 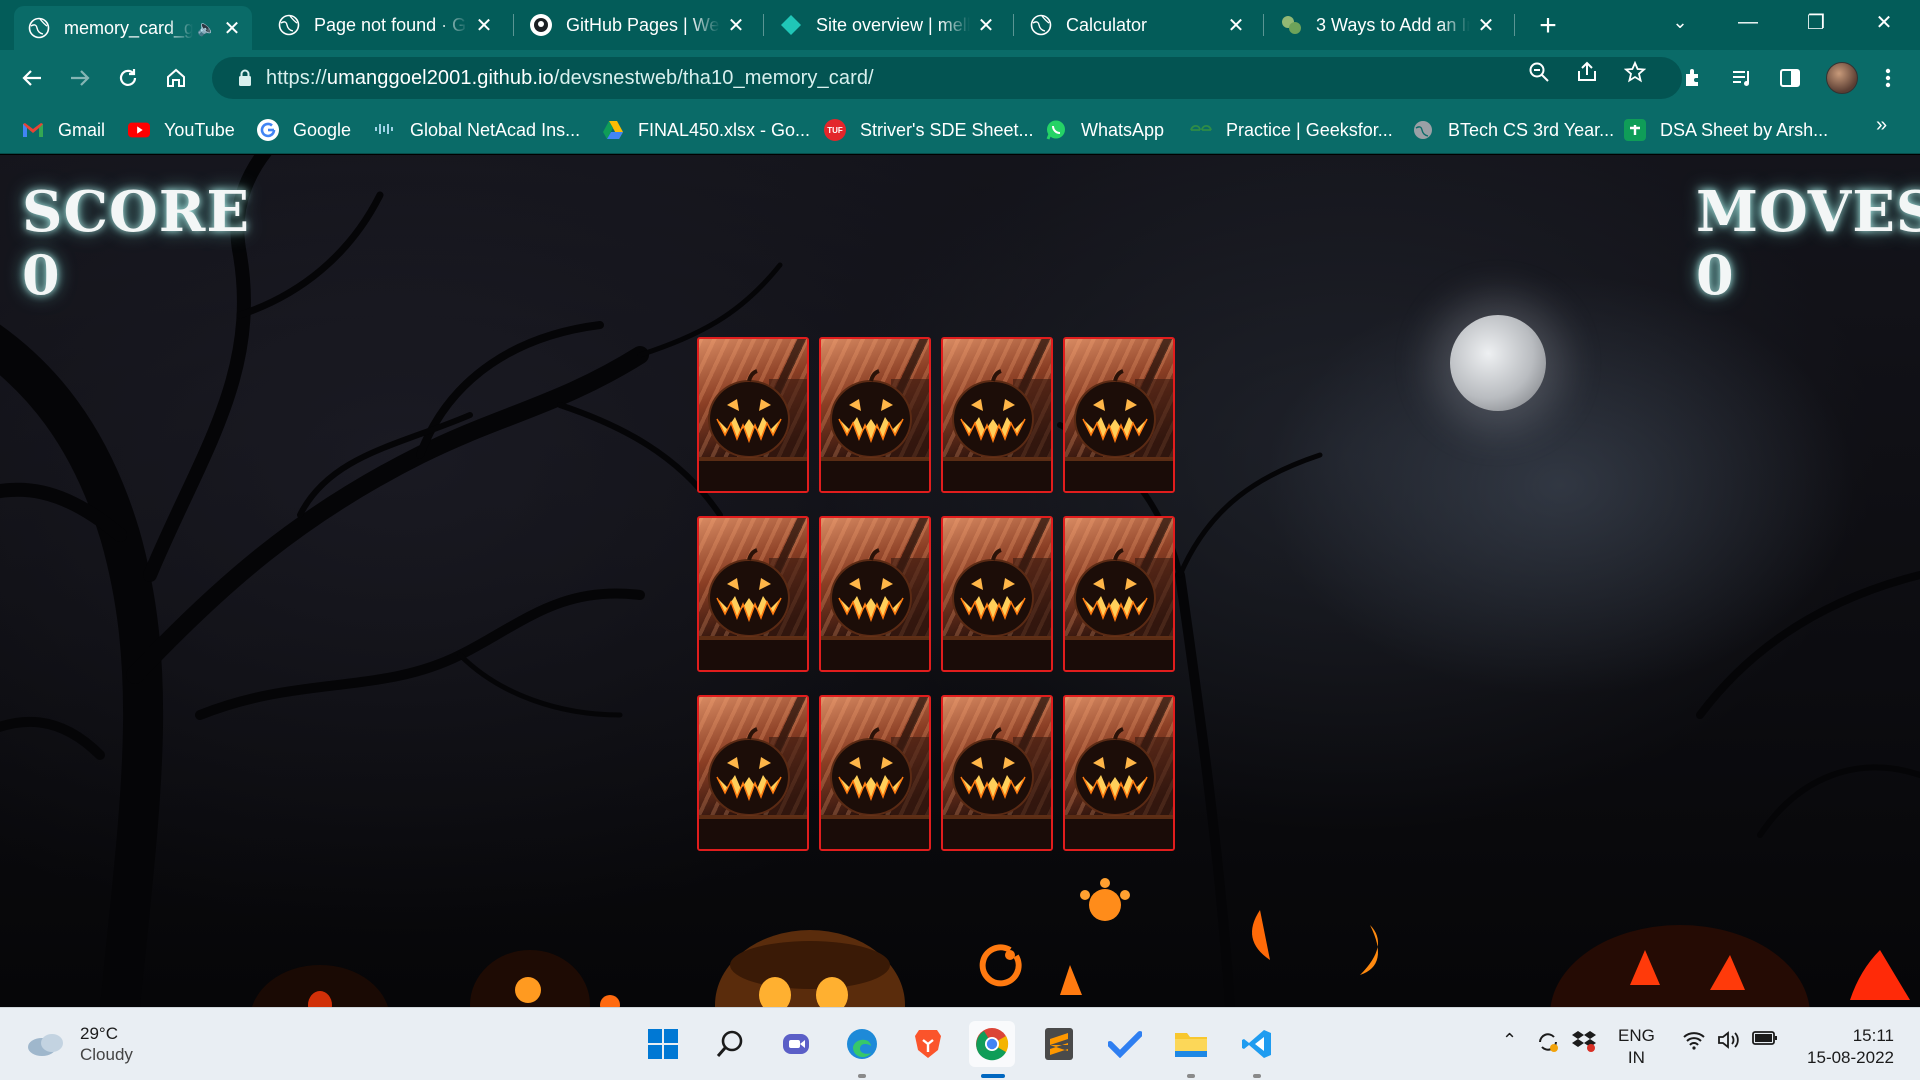 What do you see at coordinates (928, 1044) in the screenshot?
I see `brave-button` at bounding box center [928, 1044].